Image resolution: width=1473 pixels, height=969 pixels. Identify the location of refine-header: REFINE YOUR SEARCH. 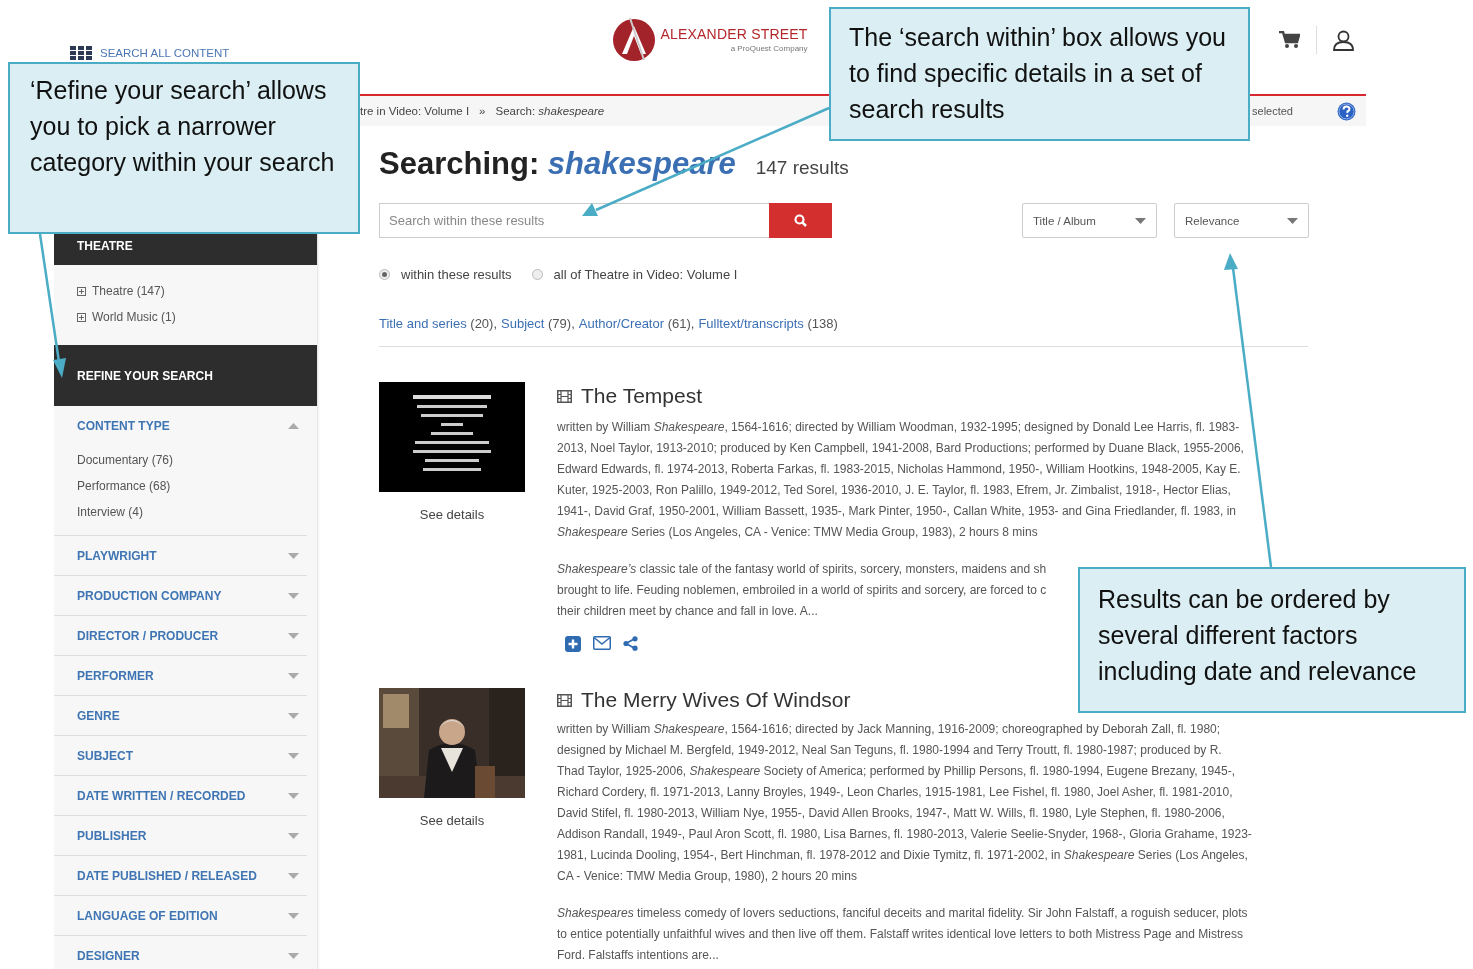
(145, 375).